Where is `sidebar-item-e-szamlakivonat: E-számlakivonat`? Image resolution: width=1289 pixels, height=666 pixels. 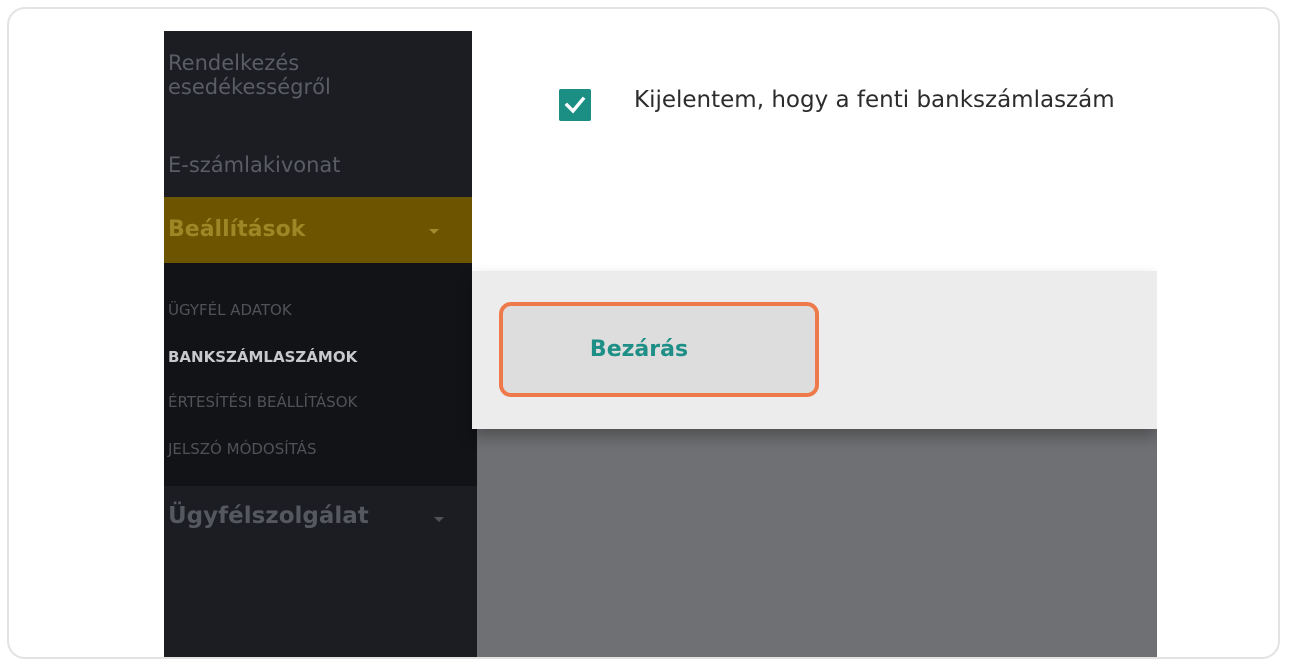
sidebar-item-e-szamlakivonat: E-számlakivonat is located at coordinates (254, 165).